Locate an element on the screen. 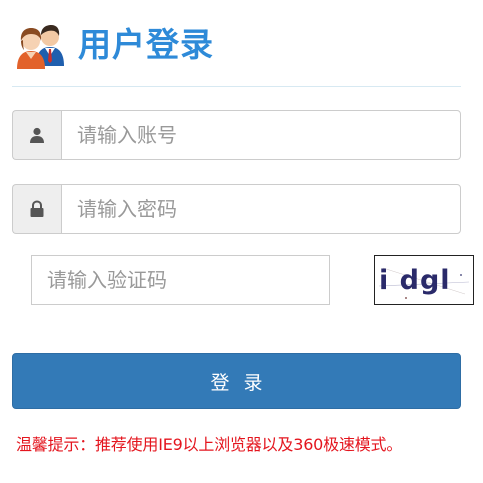  users-icon is located at coordinates (41, 44).